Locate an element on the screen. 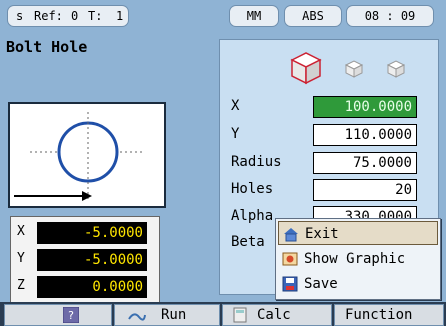 The height and width of the screenshot is (326, 446). clock-pill: 08 : 09 is located at coordinates (390, 16).